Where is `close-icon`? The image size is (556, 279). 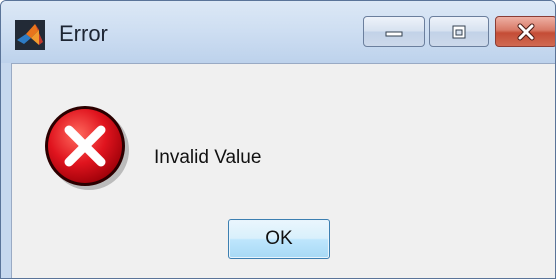 close-icon is located at coordinates (526, 31).